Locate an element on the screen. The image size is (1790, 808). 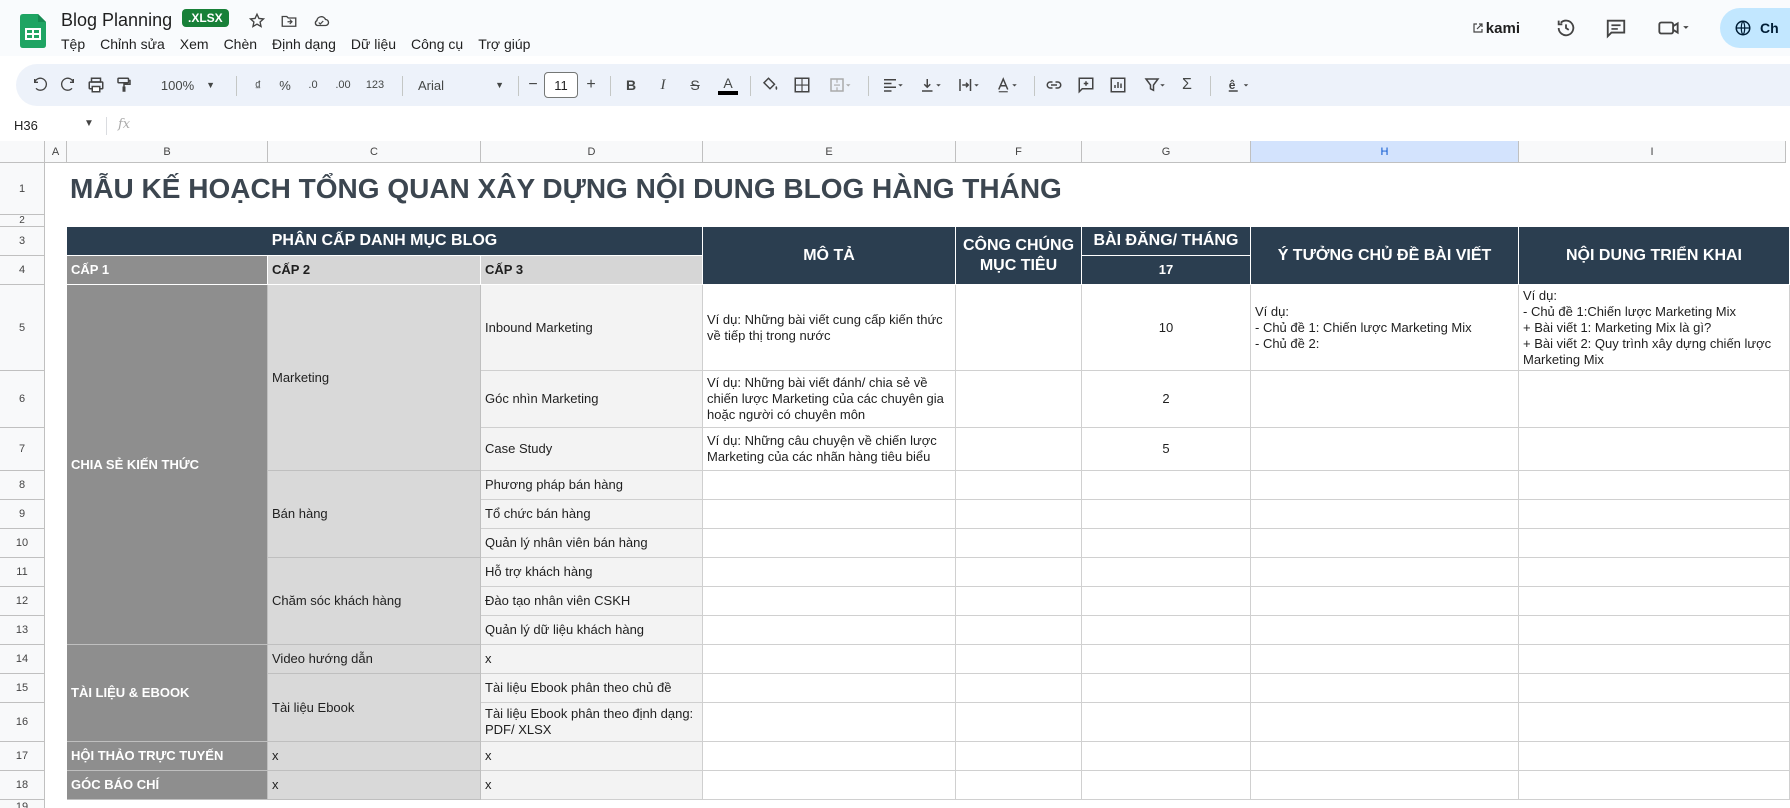
functions-button: Σ is located at coordinates (1187, 85).